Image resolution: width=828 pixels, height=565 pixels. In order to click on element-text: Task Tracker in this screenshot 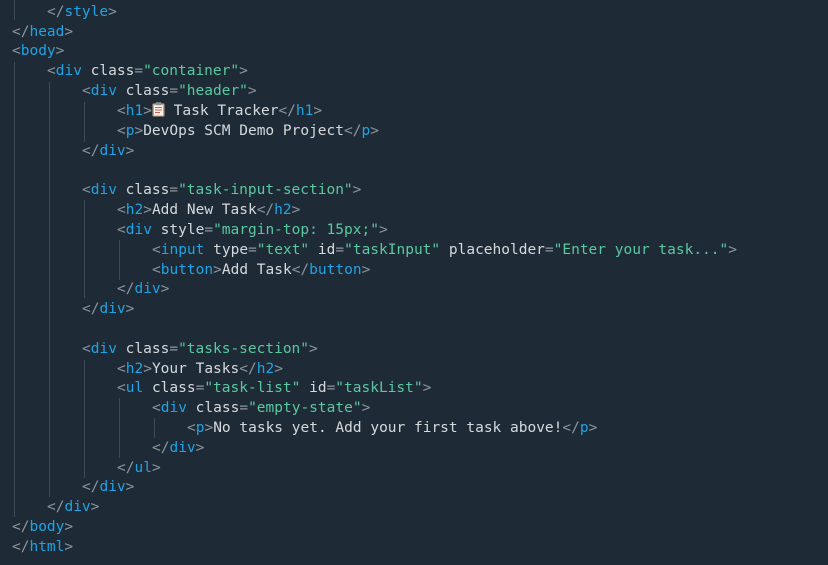, I will do `click(221, 111)`.